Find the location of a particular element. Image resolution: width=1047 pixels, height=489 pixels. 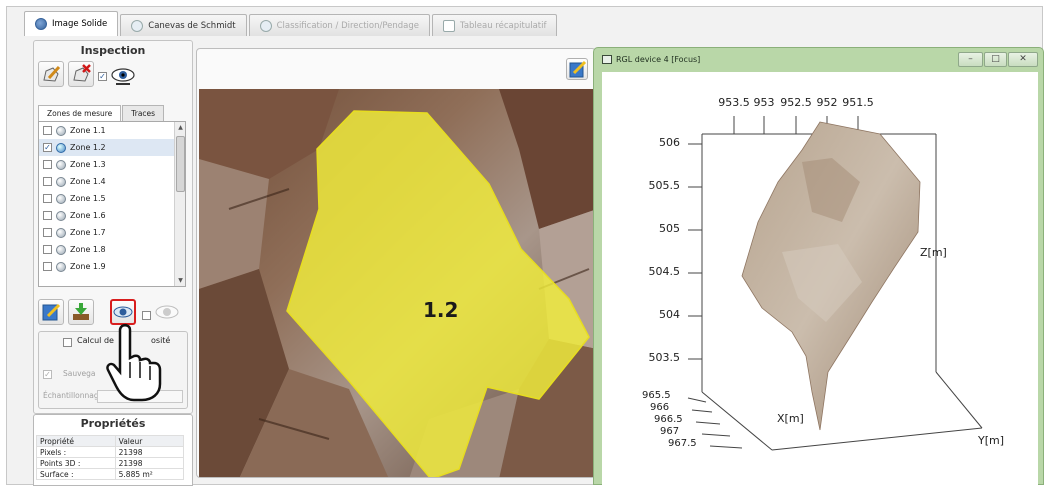

zone-label: Zone 1.4 is located at coordinates (88, 181).